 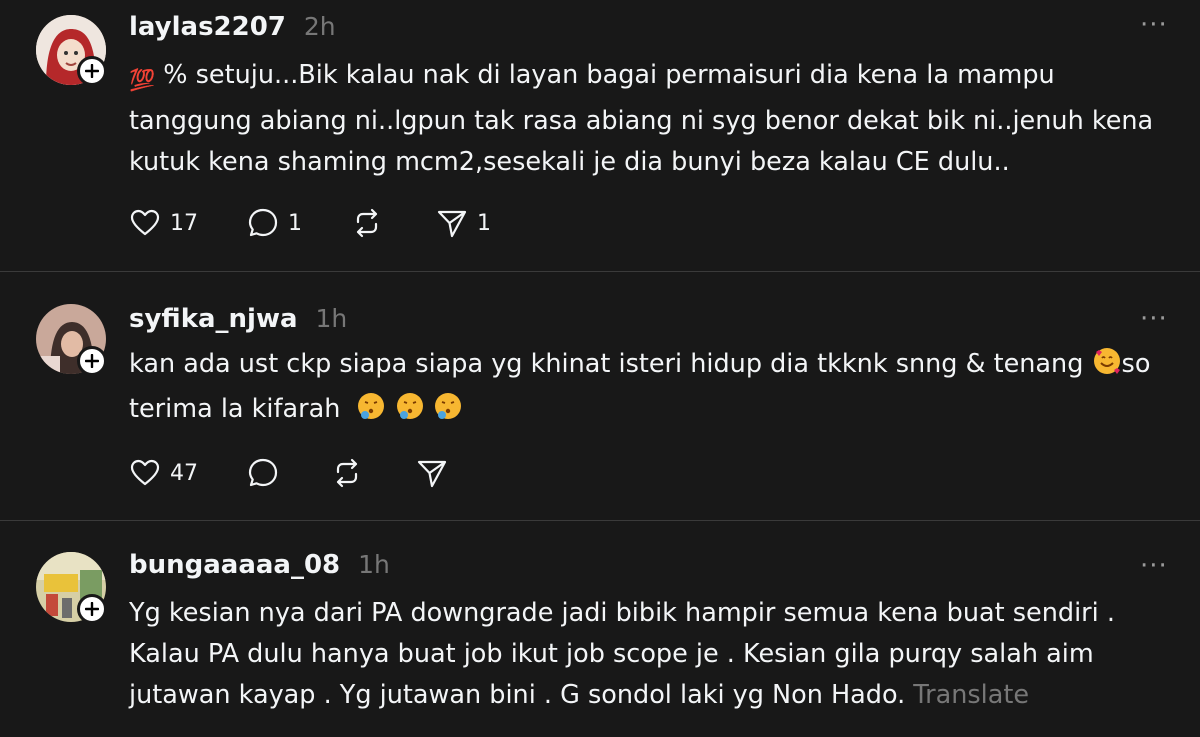 What do you see at coordinates (320, 26) in the screenshot?
I see `post-time: 2h` at bounding box center [320, 26].